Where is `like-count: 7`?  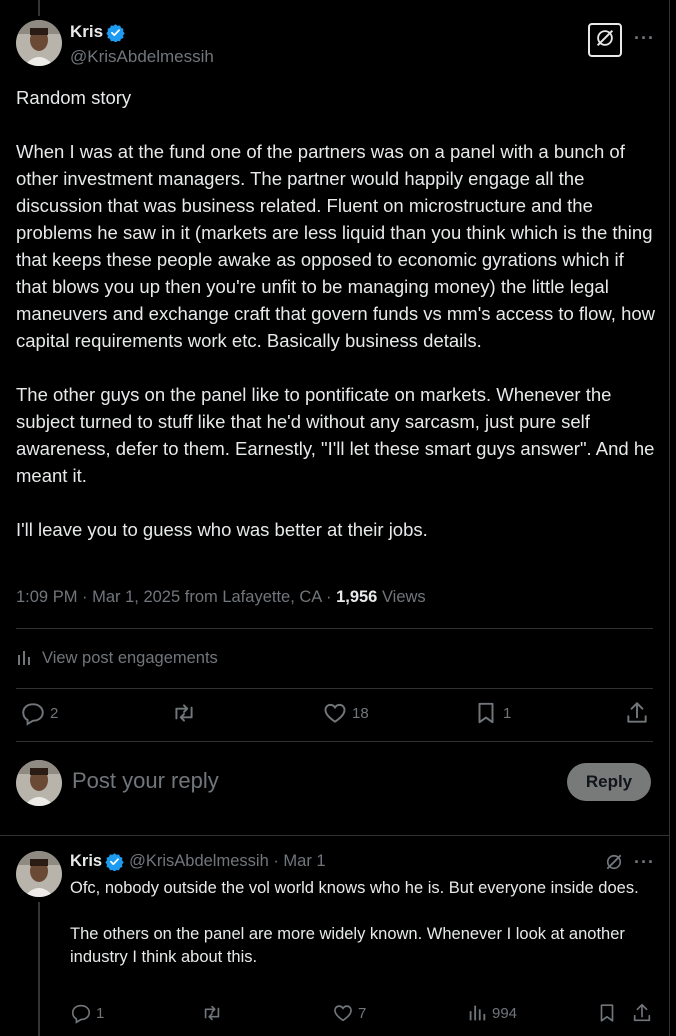
like-count: 7 is located at coordinates (362, 1013).